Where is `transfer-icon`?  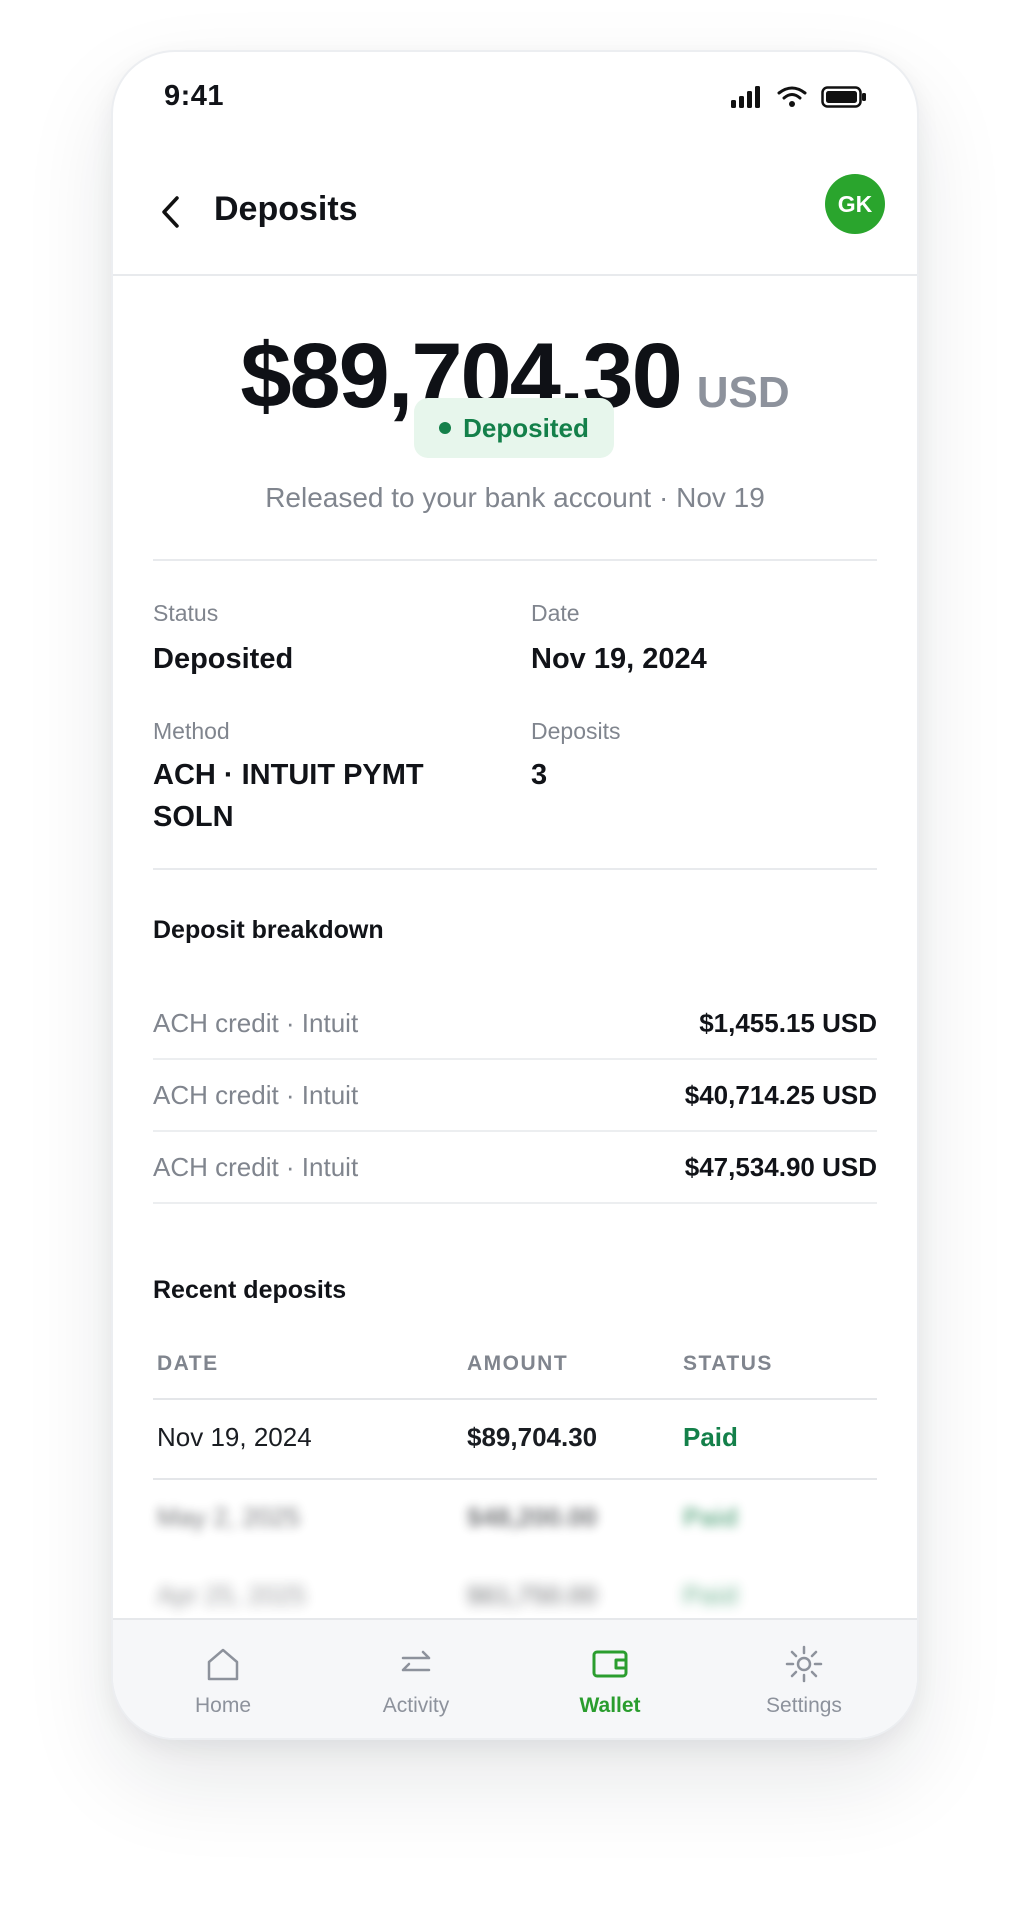 transfer-icon is located at coordinates (416, 1661).